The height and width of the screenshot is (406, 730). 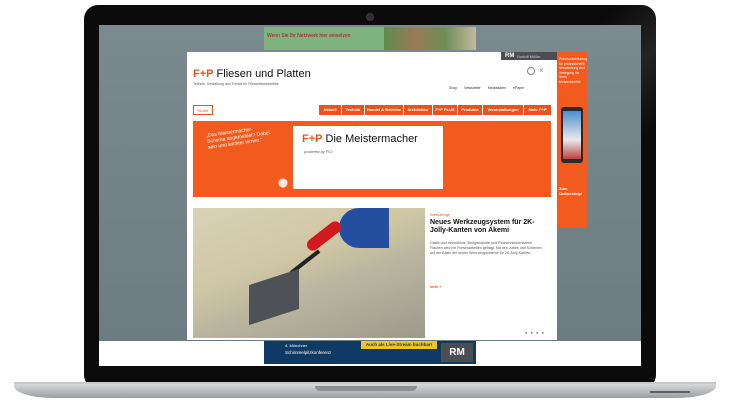 I want to click on link-epaper: ePaper, so click(x=518, y=88).